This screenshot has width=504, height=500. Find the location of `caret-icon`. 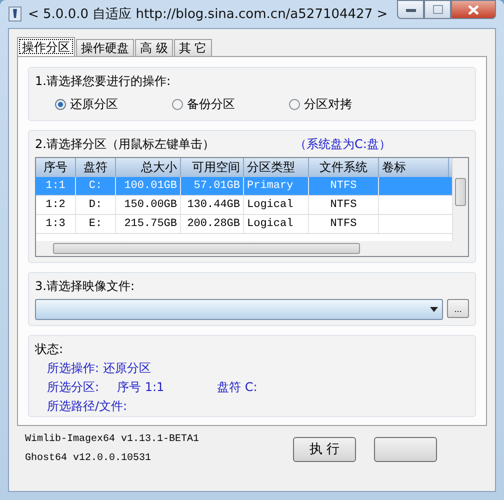

caret-icon is located at coordinates (434, 309).